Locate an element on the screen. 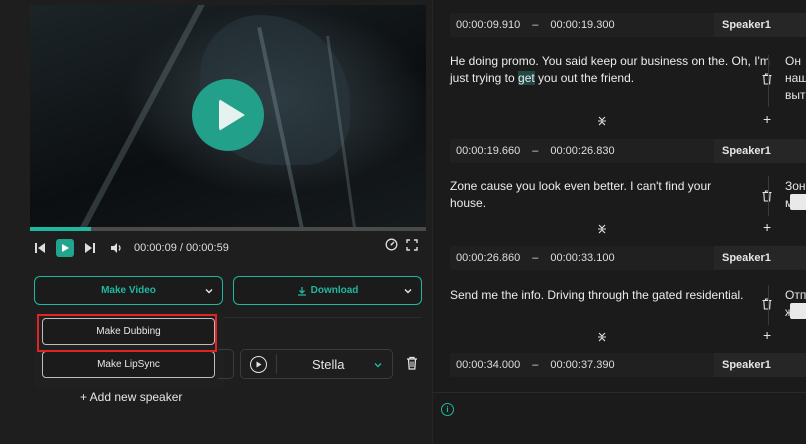 This screenshot has width=806, height=444. skip-back-icon is located at coordinates (40, 248).